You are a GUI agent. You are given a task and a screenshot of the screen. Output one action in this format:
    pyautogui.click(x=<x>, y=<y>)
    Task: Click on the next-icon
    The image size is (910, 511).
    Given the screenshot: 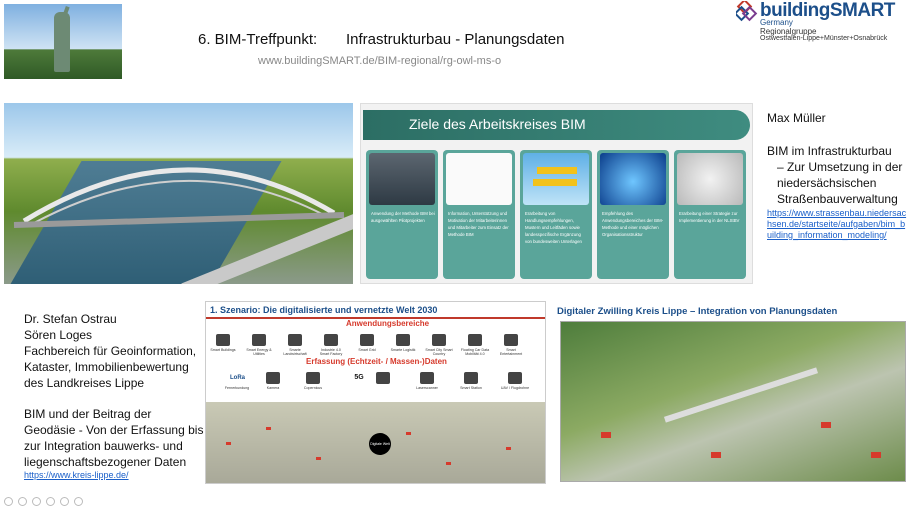 What is the action you would take?
    pyautogui.click(x=22, y=501)
    